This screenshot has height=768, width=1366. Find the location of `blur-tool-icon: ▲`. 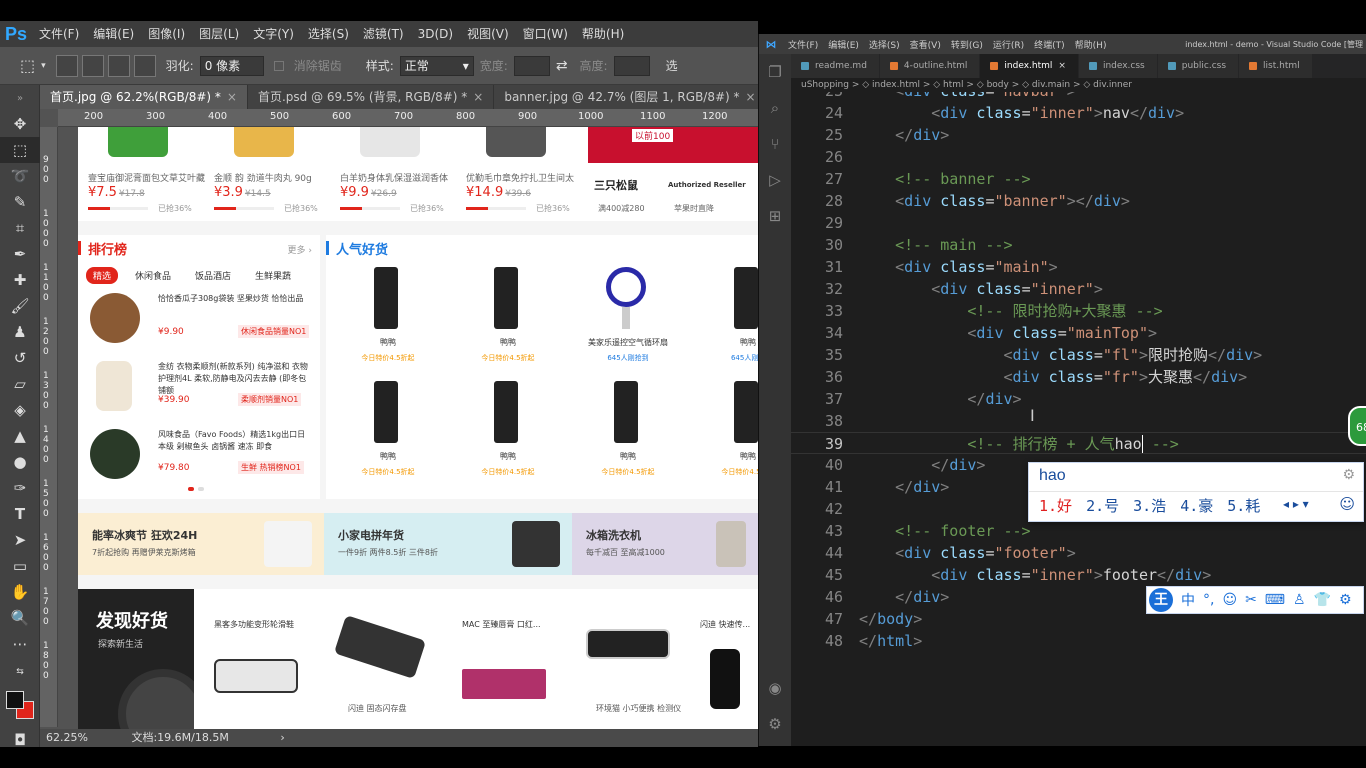

blur-tool-icon: ▲ is located at coordinates (20, 436).